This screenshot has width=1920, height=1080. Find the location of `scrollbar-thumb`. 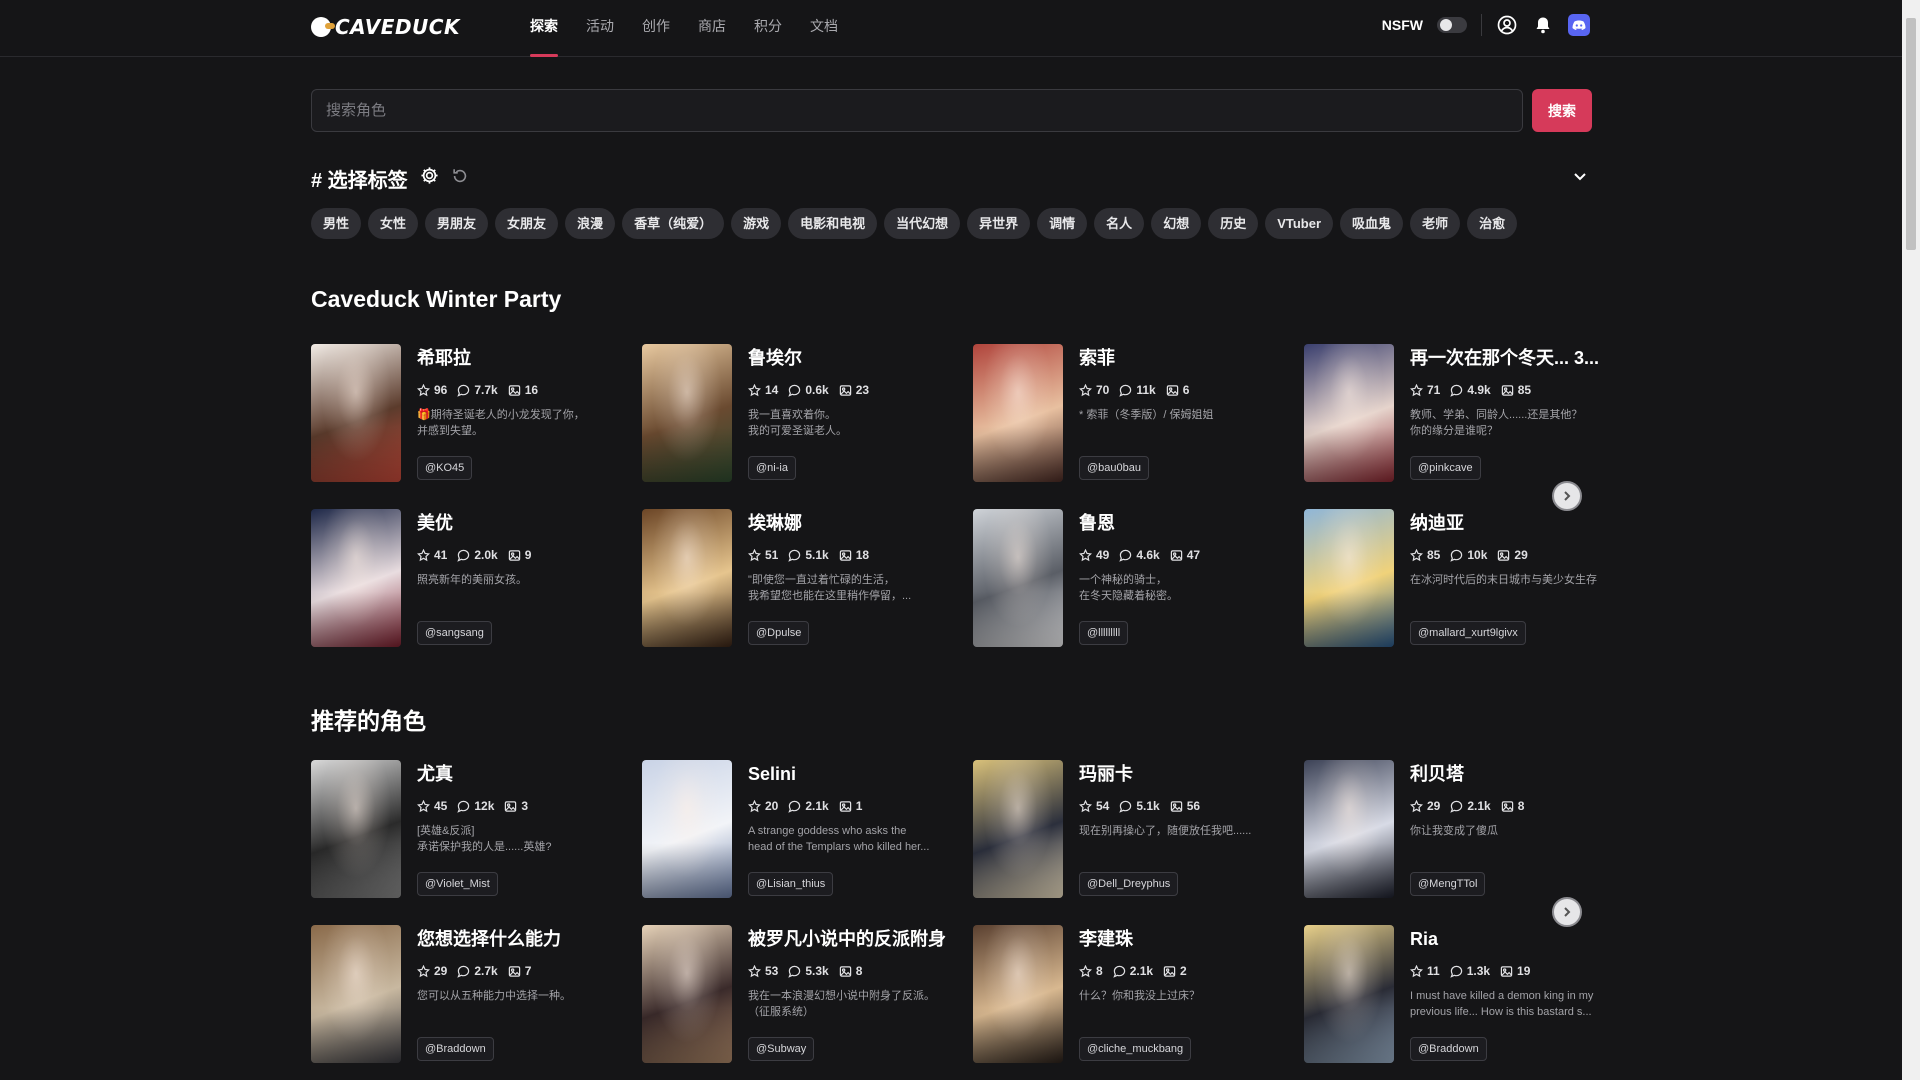

scrollbar-thumb is located at coordinates (1911, 134).